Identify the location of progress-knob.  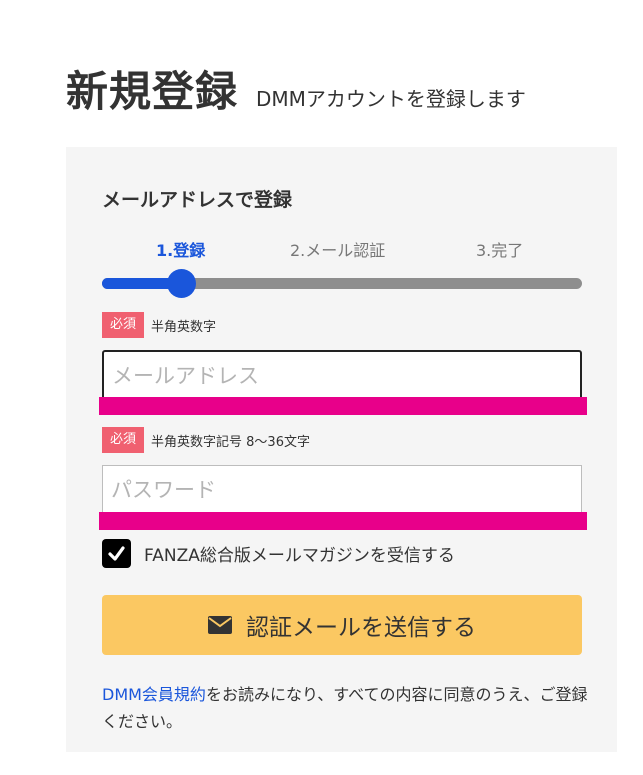
(181, 283).